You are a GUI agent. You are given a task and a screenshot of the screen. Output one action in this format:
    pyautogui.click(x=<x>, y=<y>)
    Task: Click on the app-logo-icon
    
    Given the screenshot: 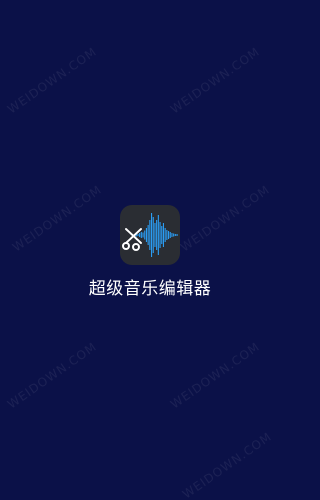 What is the action you would take?
    pyautogui.click(x=150, y=235)
    